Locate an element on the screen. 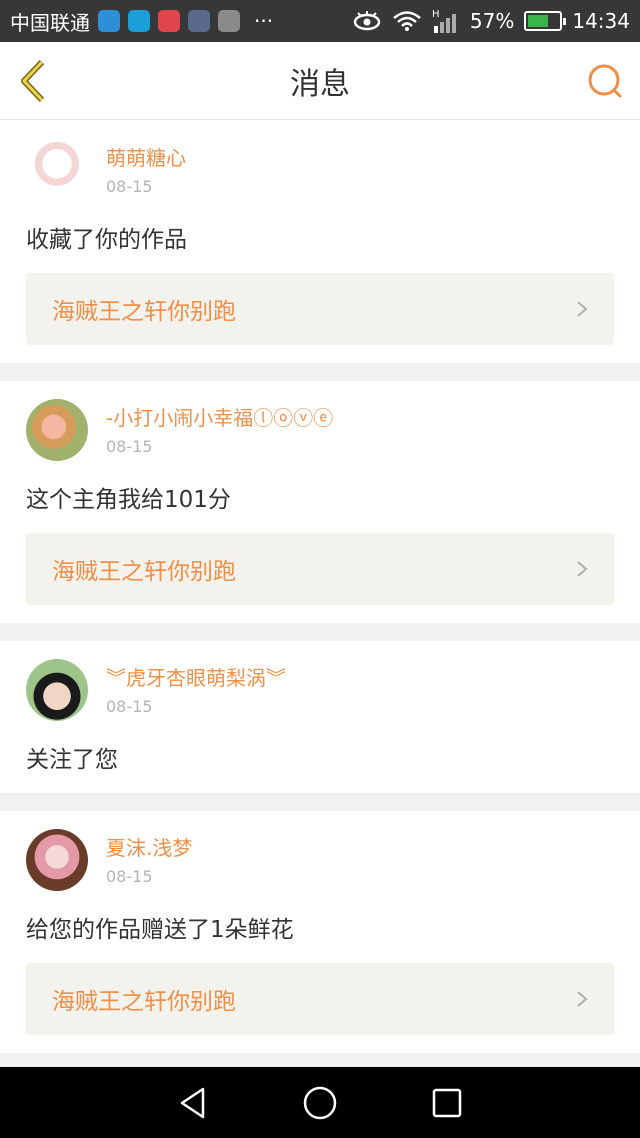  app-header: 消息 is located at coordinates (320, 81).